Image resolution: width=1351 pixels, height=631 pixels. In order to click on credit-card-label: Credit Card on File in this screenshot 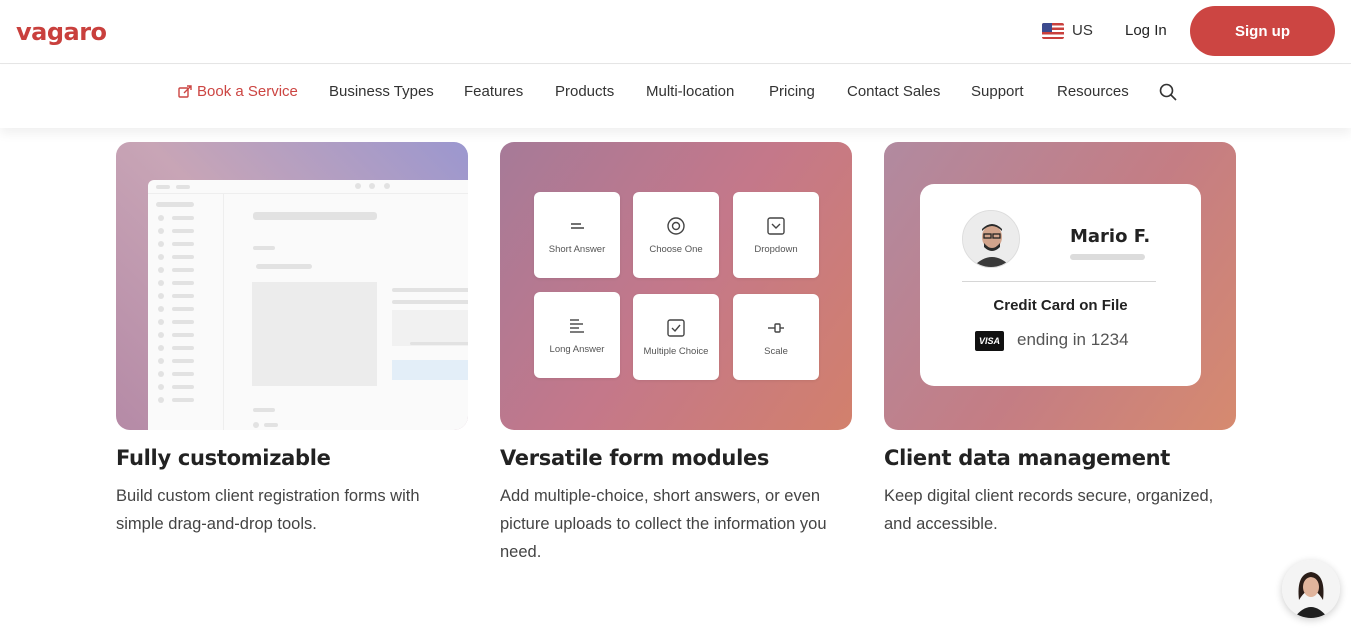, I will do `click(1060, 305)`.